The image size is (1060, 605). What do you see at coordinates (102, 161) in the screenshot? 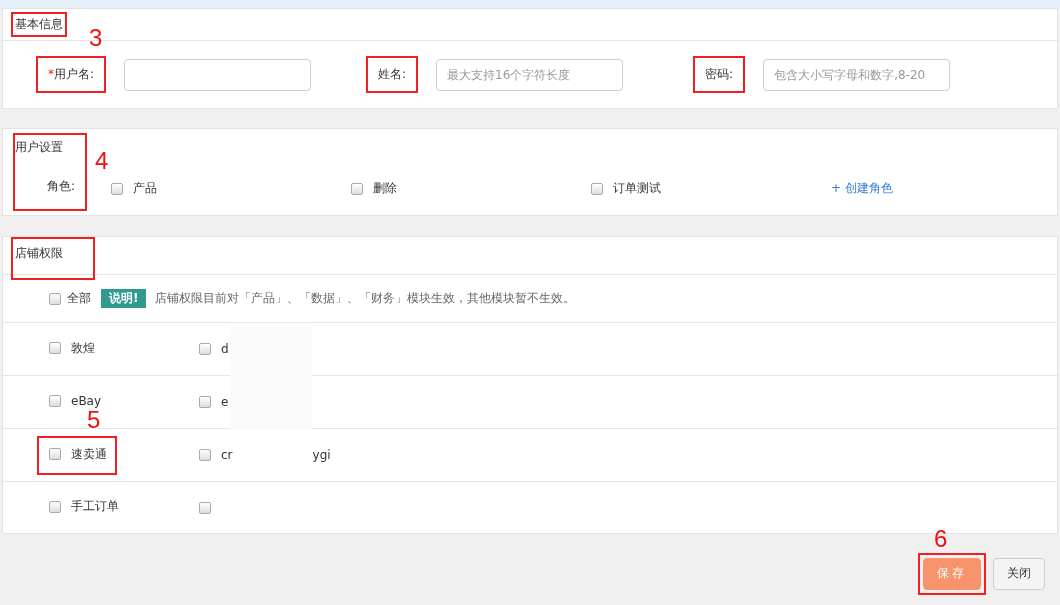
I see `callout-number: 4` at bounding box center [102, 161].